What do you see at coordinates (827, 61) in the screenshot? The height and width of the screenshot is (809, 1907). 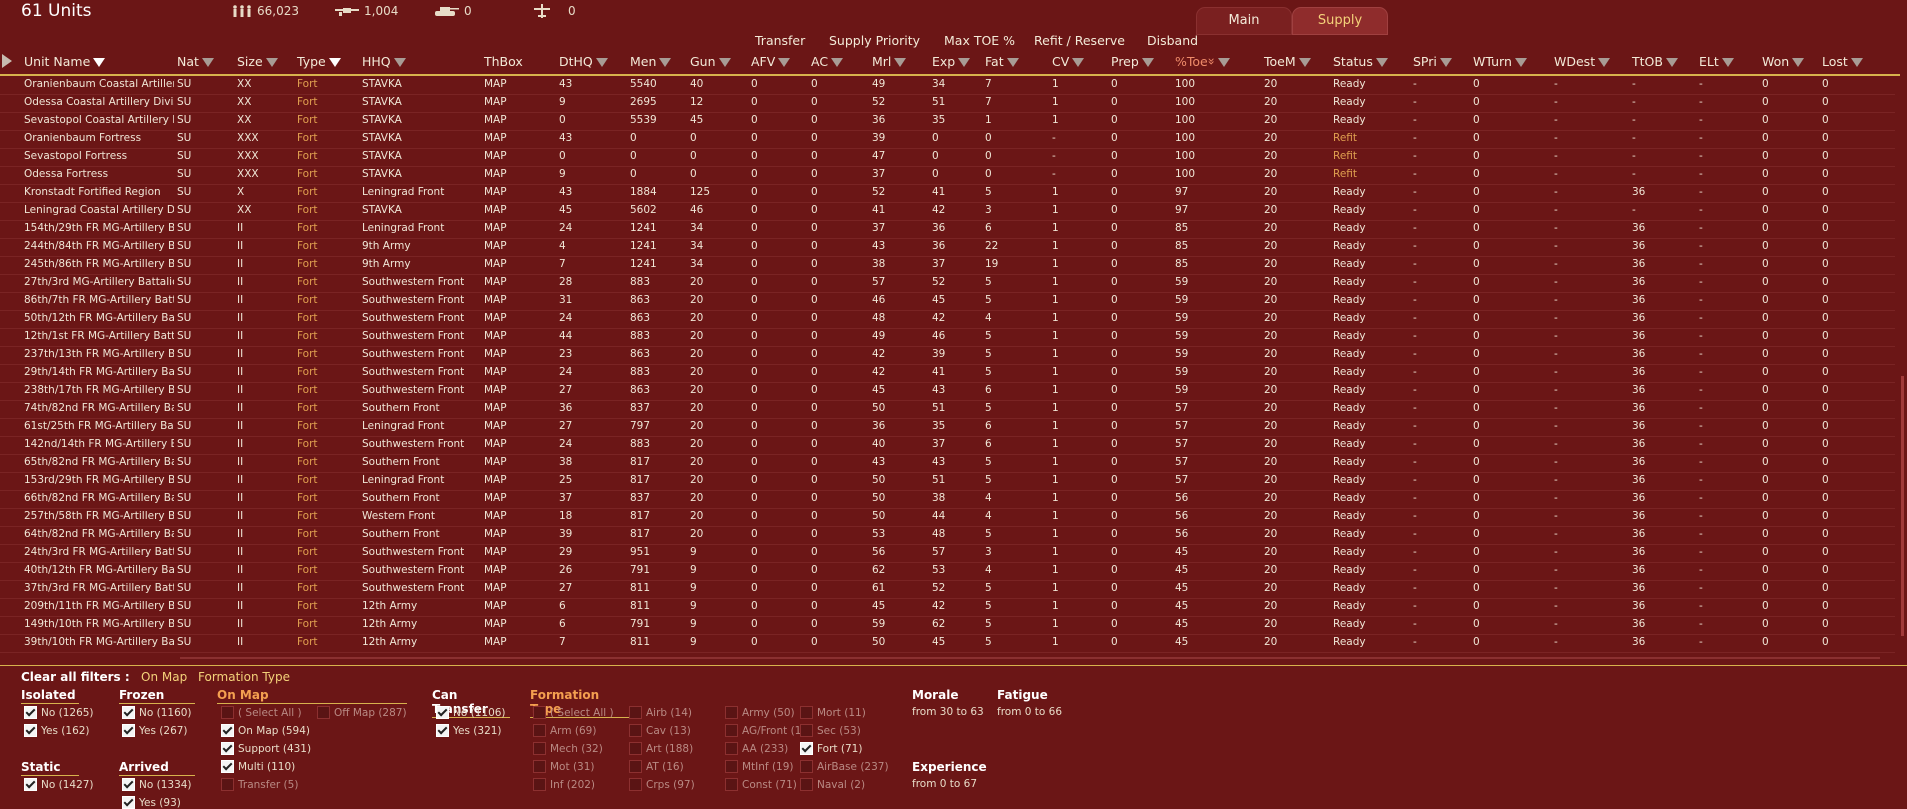 I see `column-header-ac: AC` at bounding box center [827, 61].